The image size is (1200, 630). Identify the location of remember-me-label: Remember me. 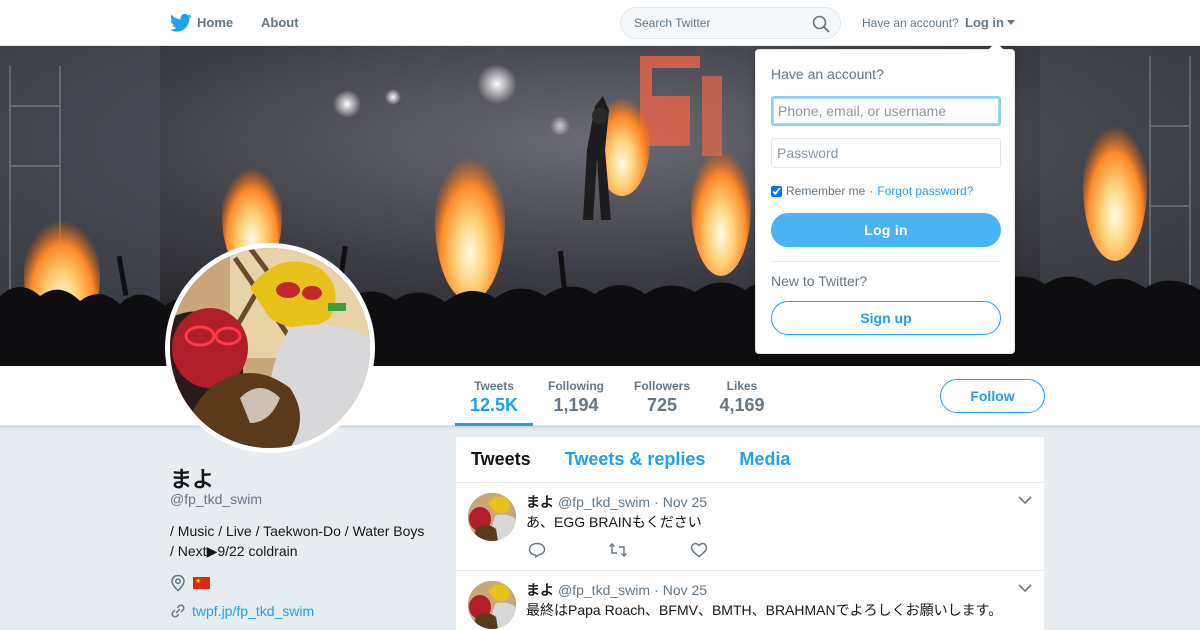
(825, 191).